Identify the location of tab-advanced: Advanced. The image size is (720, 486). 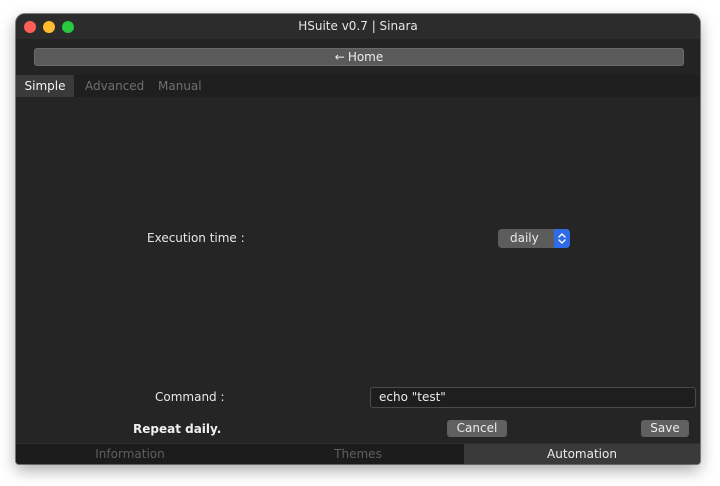
(114, 86).